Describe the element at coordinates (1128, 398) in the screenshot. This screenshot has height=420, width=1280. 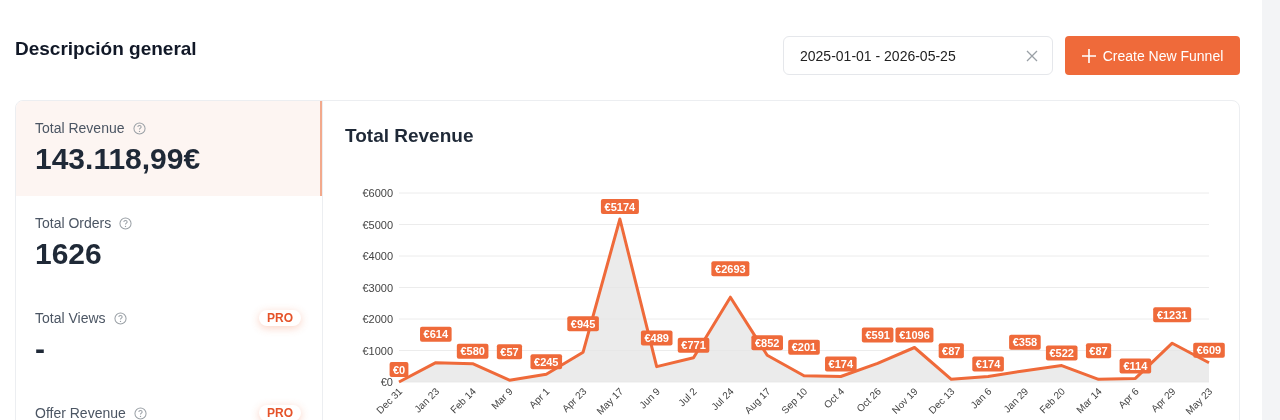
I see `axis-label: Apr 6` at that location.